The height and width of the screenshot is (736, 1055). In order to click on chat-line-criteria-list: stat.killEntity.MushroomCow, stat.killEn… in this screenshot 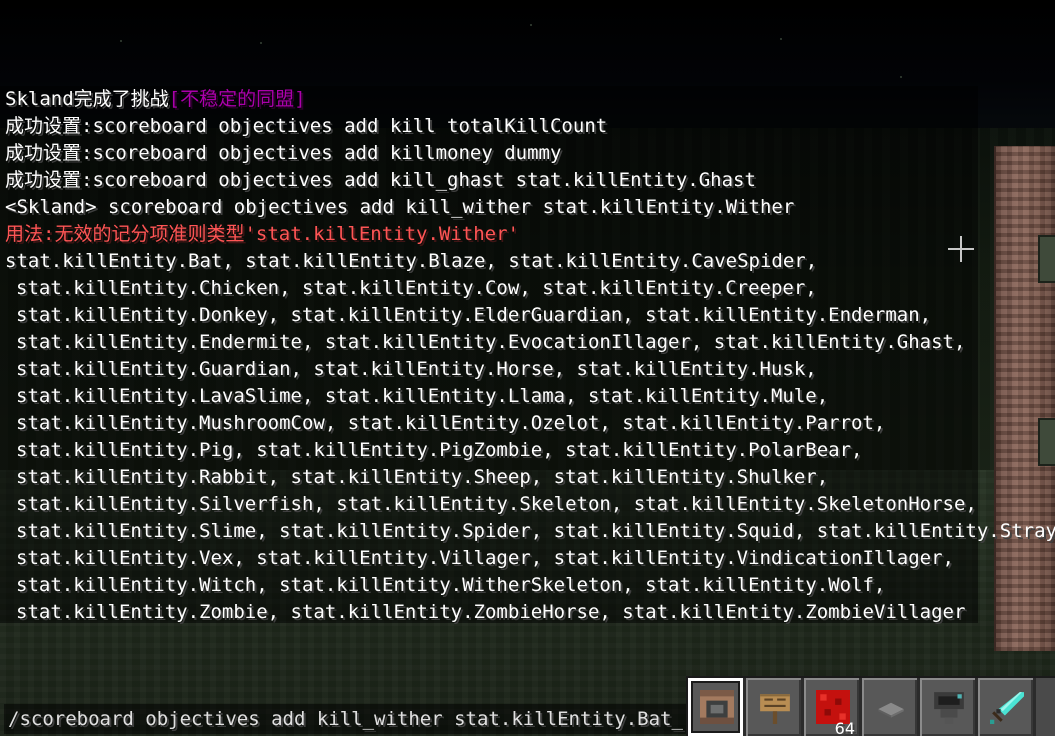, I will do `click(451, 423)`.